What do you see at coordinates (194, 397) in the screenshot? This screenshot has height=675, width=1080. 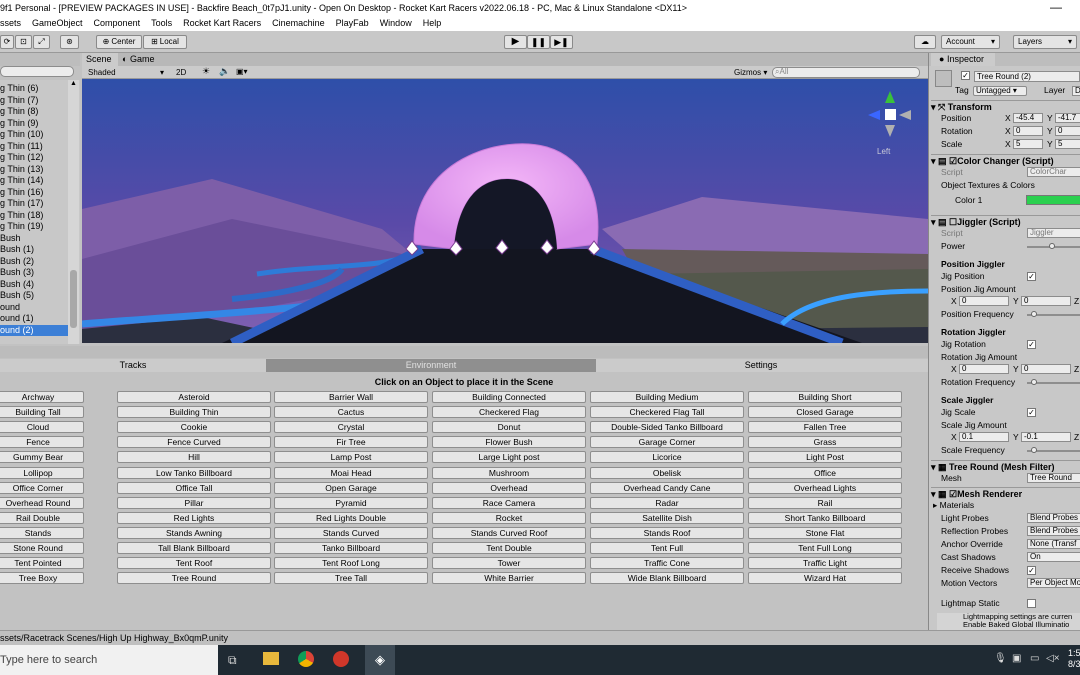 I see `object-button: Asteroid` at bounding box center [194, 397].